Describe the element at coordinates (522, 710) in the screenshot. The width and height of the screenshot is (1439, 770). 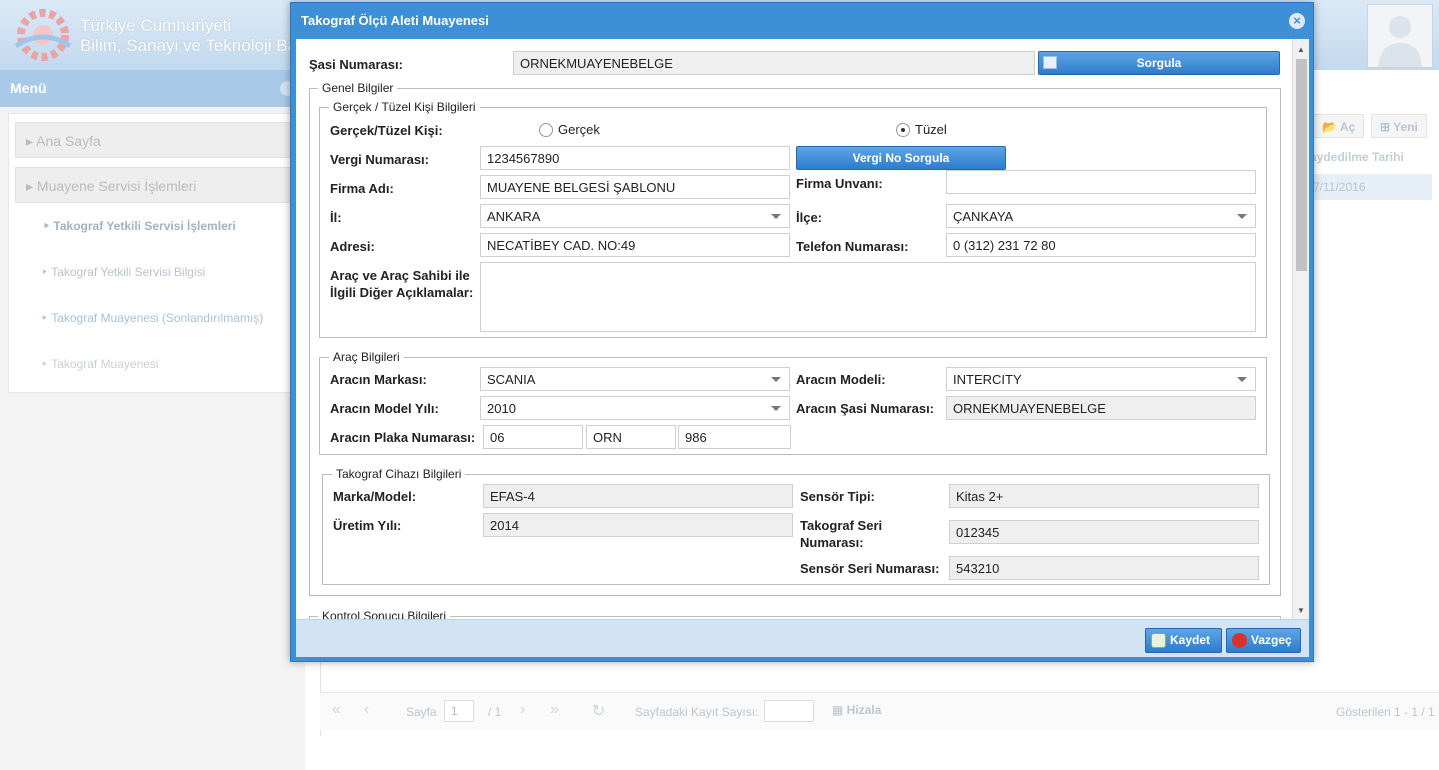
I see `next-page-icon: ›` at that location.